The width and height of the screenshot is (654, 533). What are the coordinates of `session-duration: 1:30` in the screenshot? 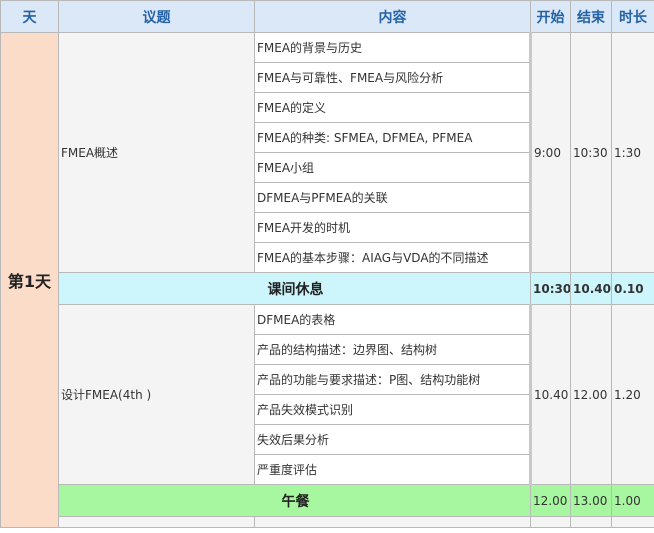 It's located at (632, 152).